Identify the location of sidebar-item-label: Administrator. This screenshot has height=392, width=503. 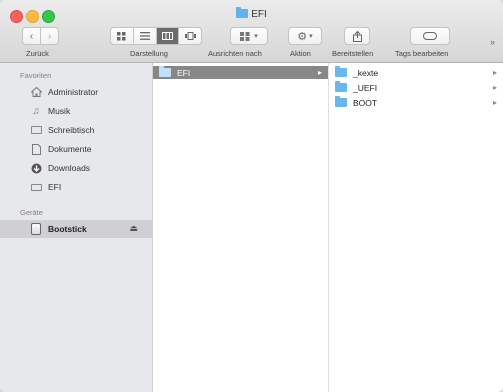
(73, 92).